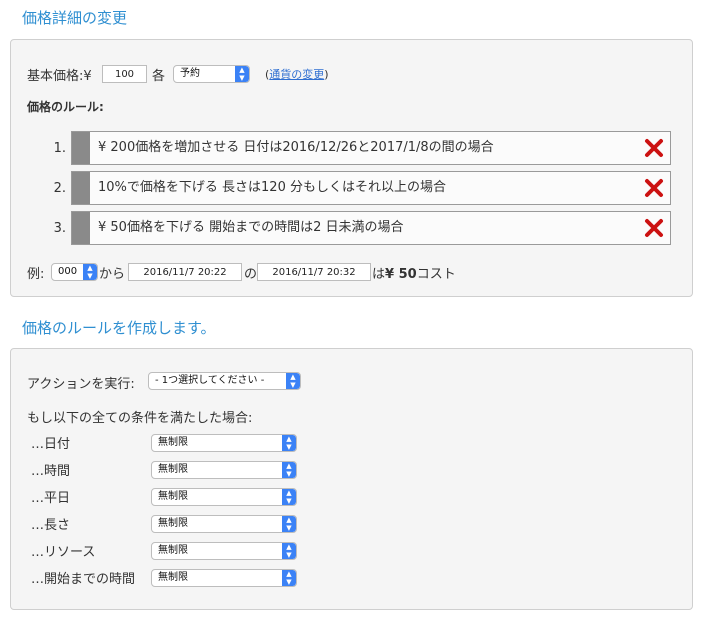  Describe the element at coordinates (436, 274) in the screenshot. I see `cost-label: コスト` at that location.